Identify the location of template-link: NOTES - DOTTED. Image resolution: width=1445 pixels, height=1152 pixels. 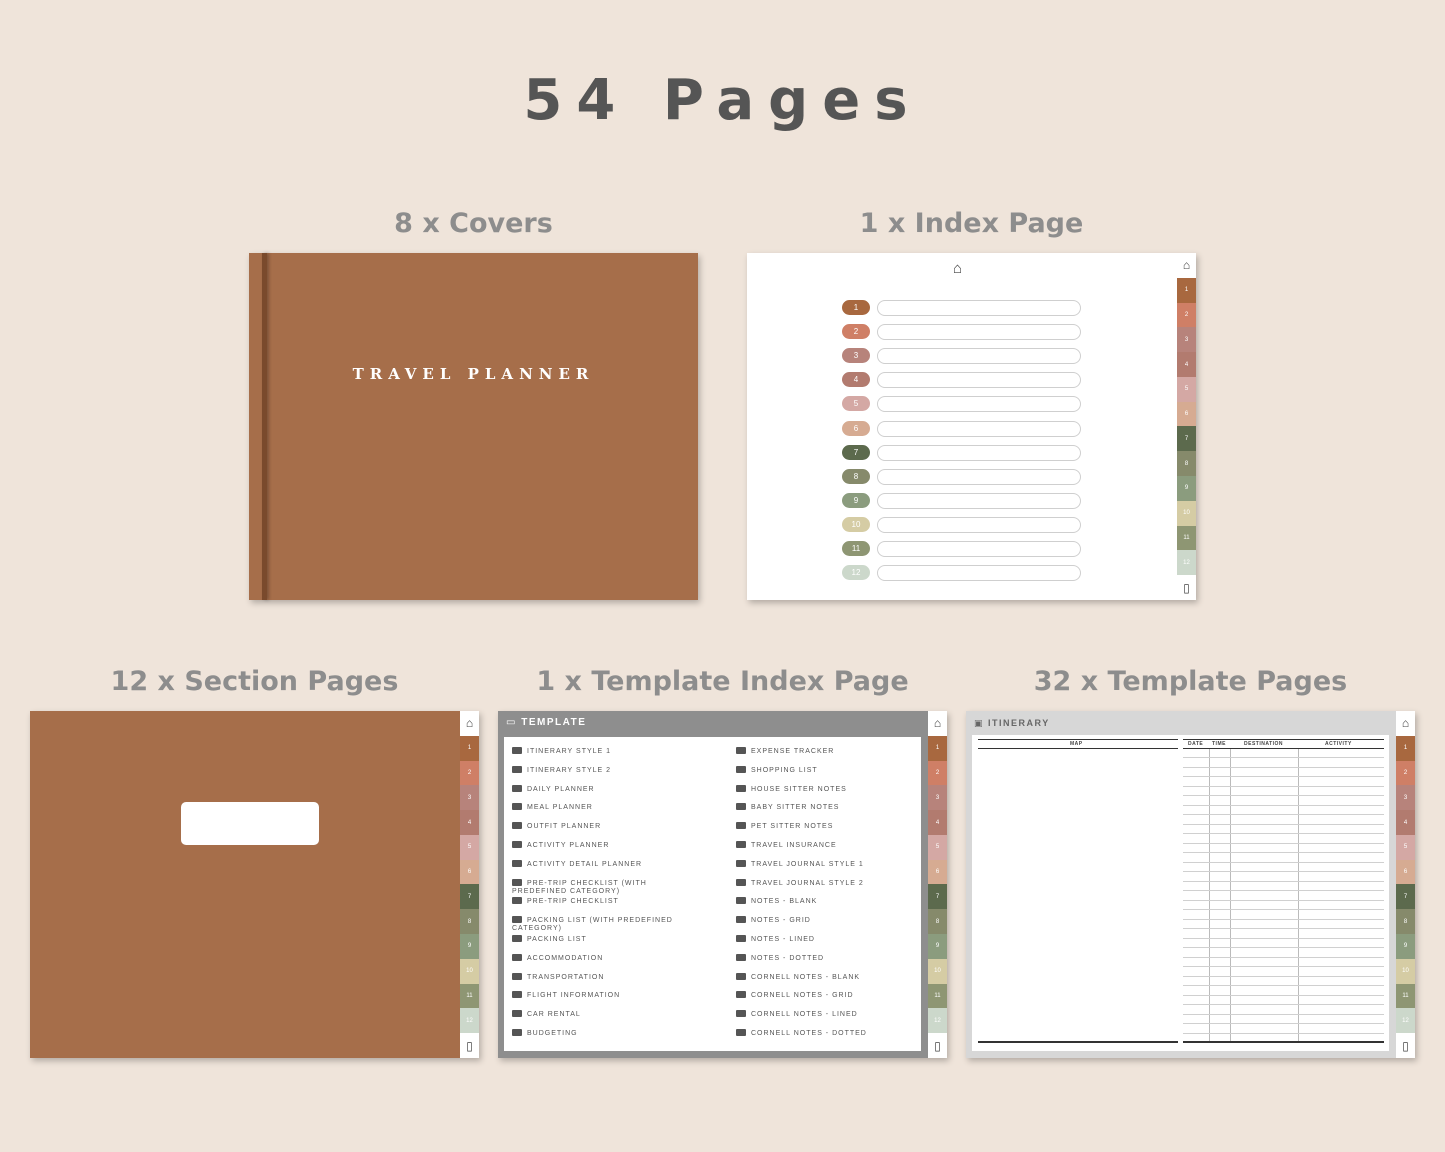
(831, 958).